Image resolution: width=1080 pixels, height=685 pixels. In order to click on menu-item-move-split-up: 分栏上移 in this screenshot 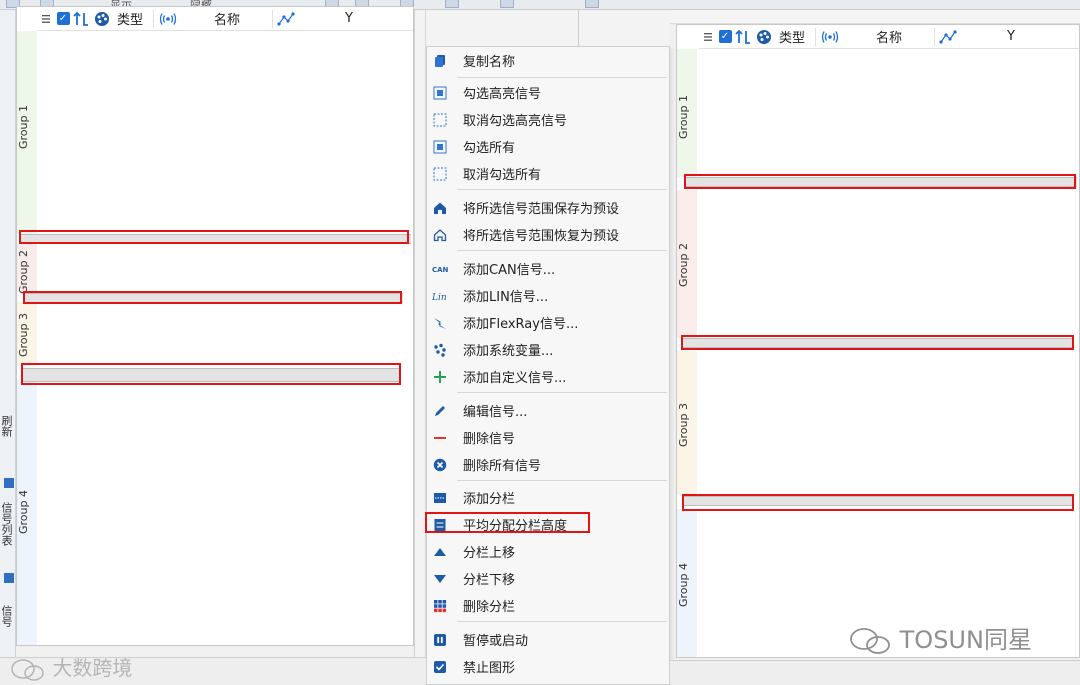, I will do `click(548, 551)`.